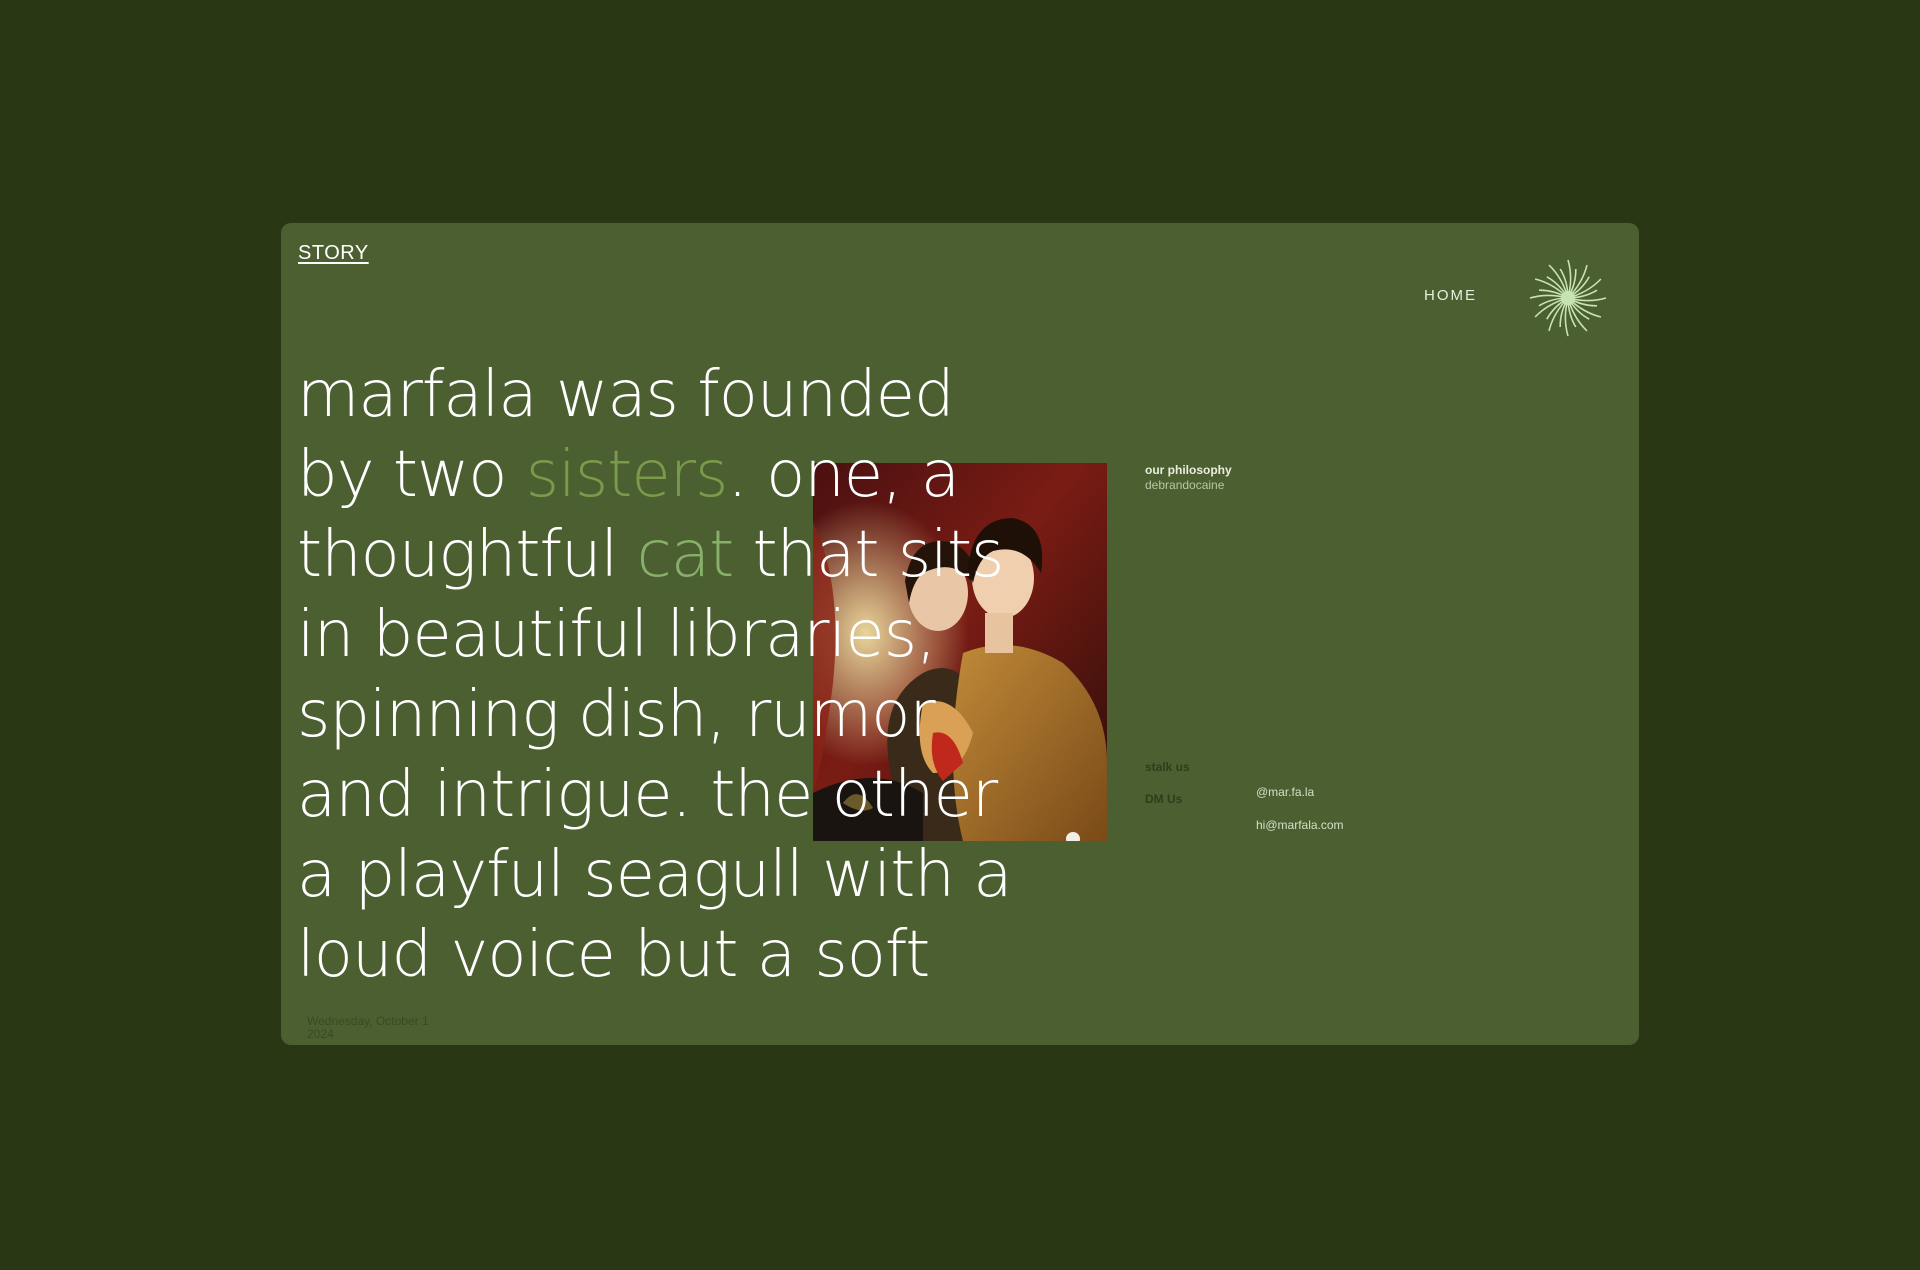 The image size is (1920, 1270). Describe the element at coordinates (1164, 799) in the screenshot. I see `dm-us-label: DM Us` at that location.